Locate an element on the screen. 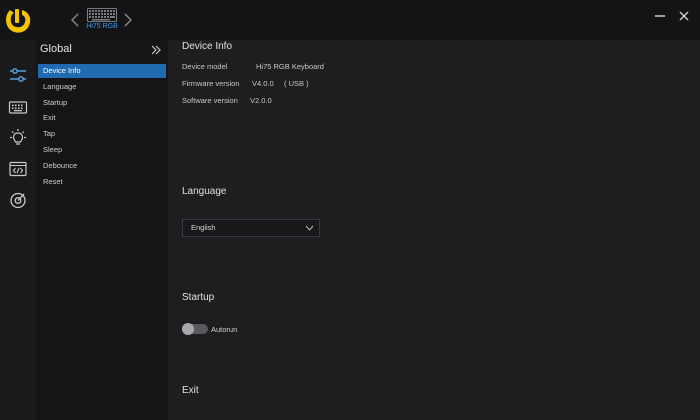  device-selector: Hi75 RGB is located at coordinates (102, 21).